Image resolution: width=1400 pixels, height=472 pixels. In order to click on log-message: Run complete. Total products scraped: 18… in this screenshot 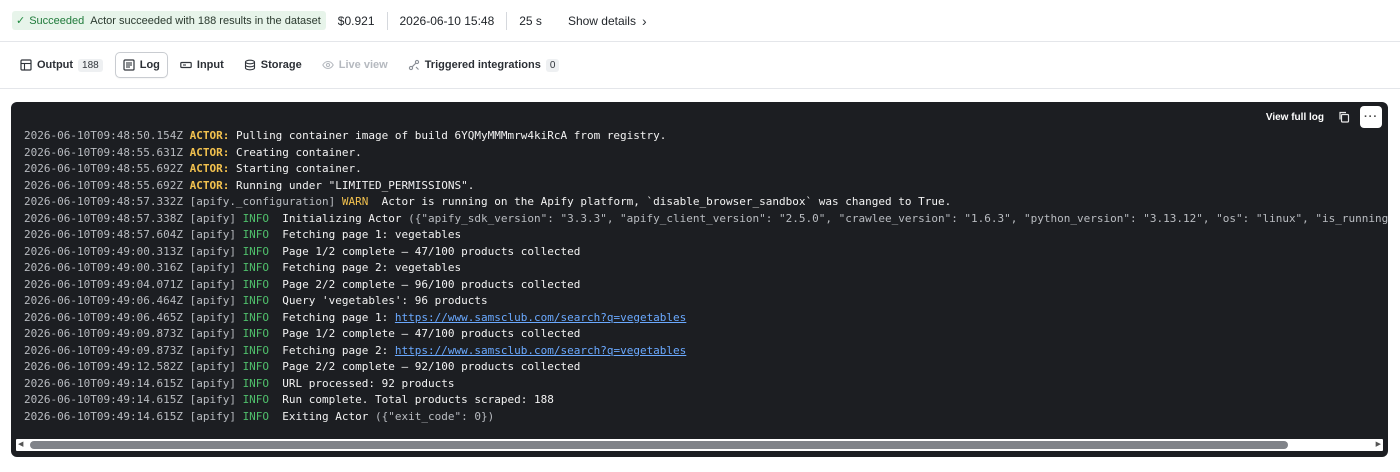, I will do `click(411, 399)`.